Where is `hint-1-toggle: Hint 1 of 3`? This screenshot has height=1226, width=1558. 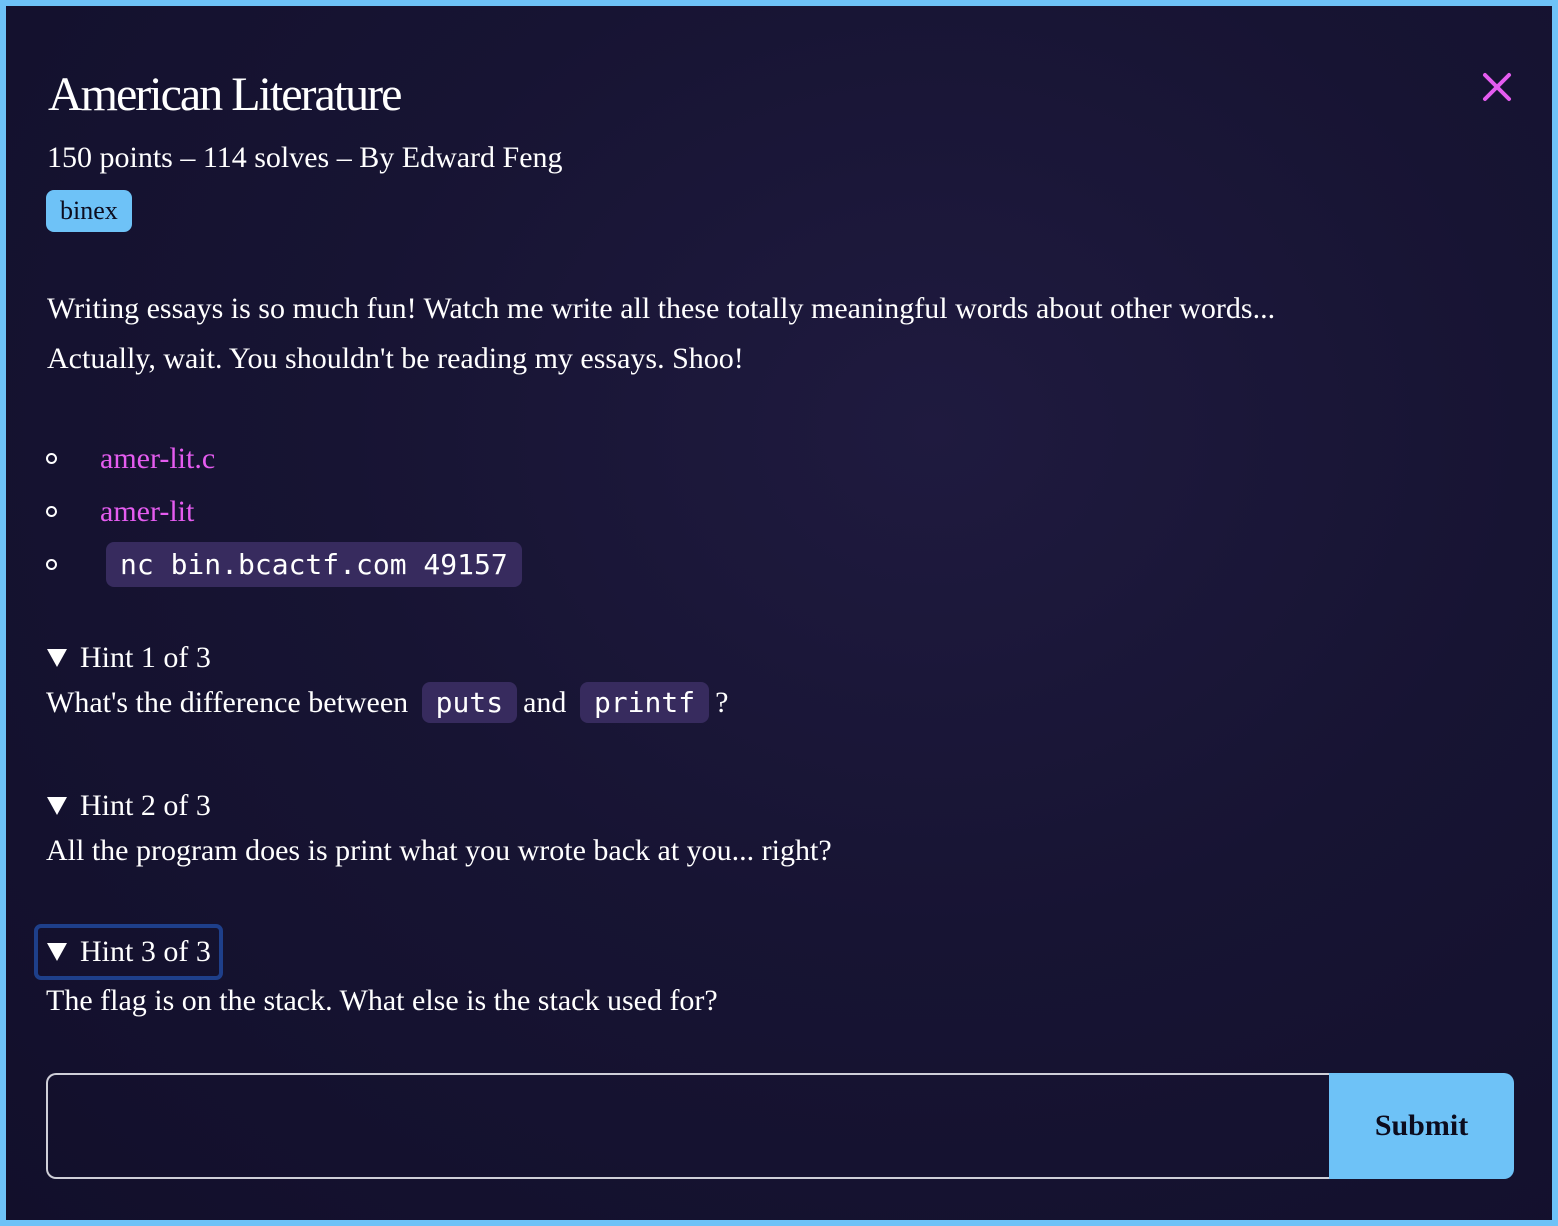 hint-1-toggle: Hint 1 of 3 is located at coordinates (130, 658).